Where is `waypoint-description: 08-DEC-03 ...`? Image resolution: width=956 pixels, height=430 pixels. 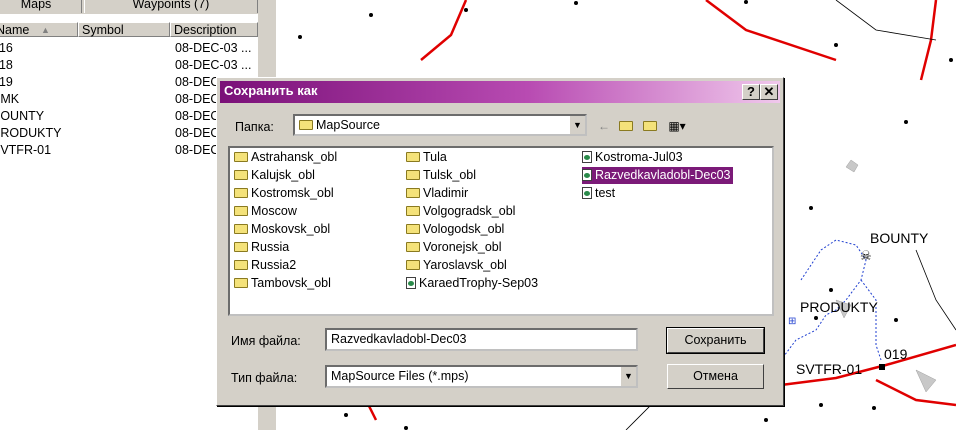 waypoint-description: 08-DEC-03 ... is located at coordinates (213, 65).